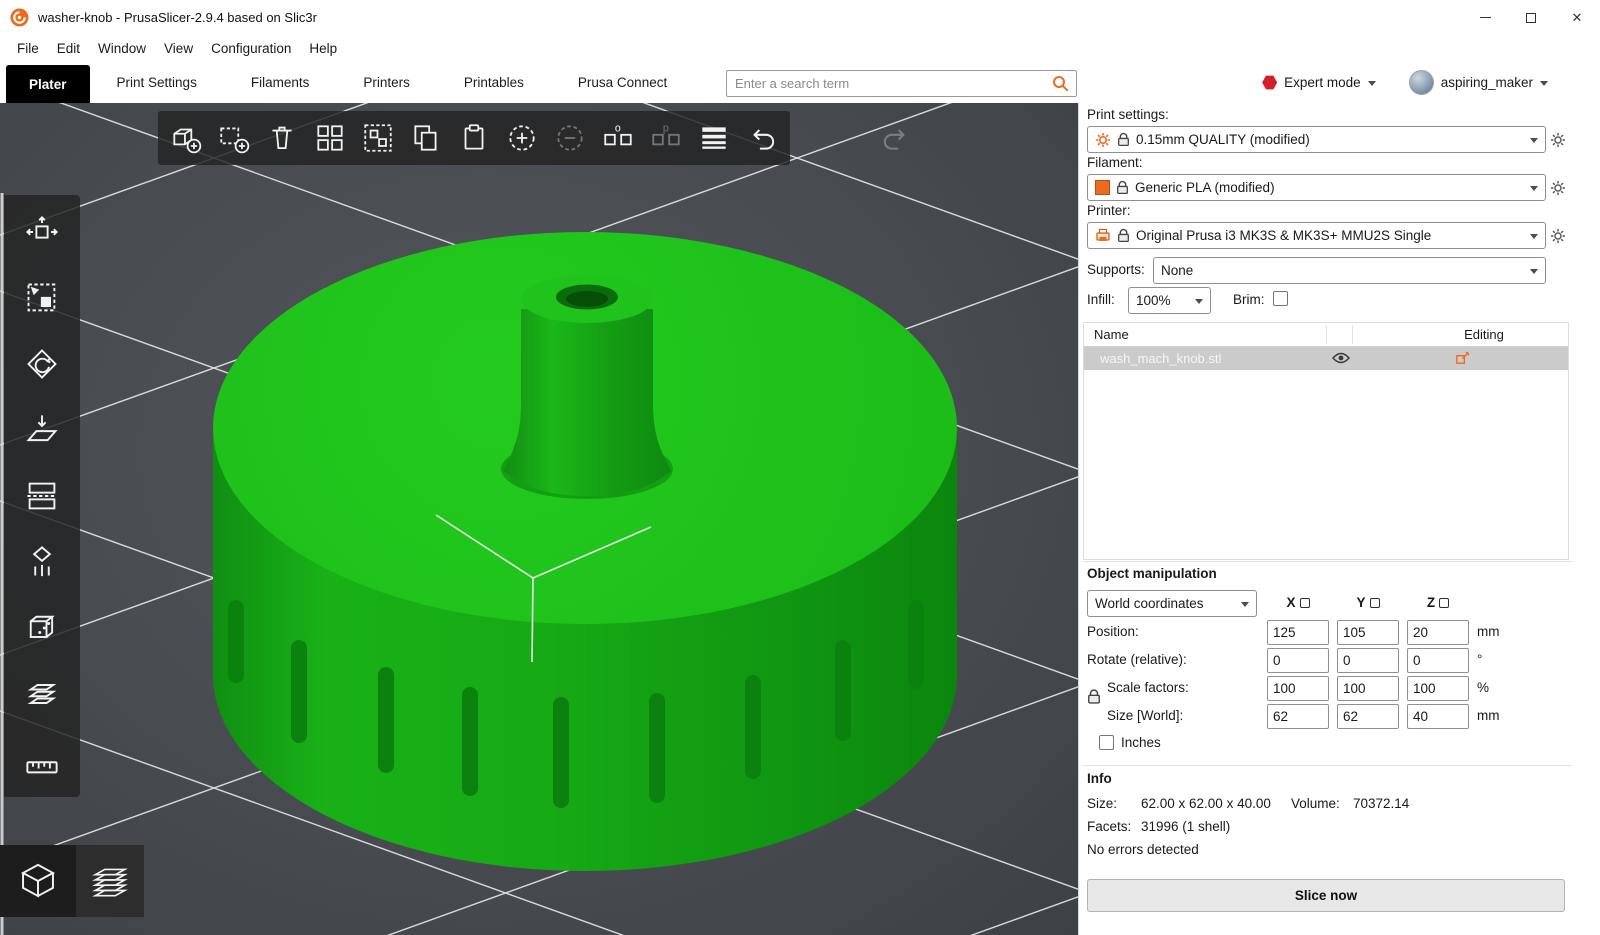  What do you see at coordinates (122, 48) in the screenshot?
I see `menu-window: Window` at bounding box center [122, 48].